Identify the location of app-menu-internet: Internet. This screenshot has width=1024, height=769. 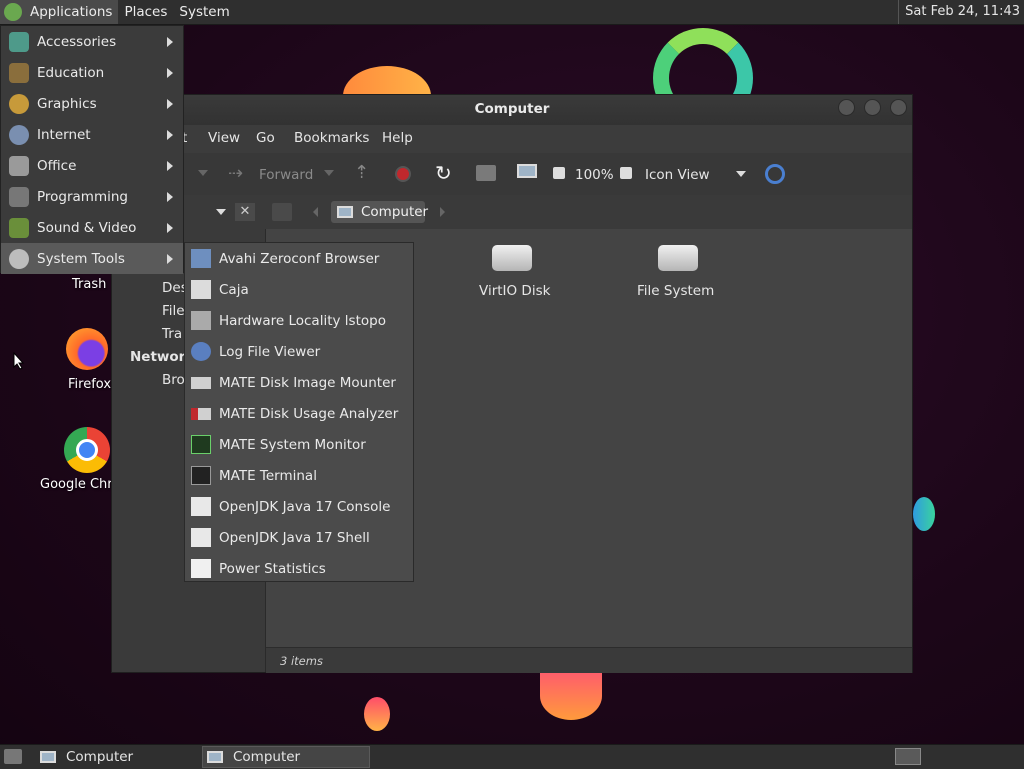
(92, 134).